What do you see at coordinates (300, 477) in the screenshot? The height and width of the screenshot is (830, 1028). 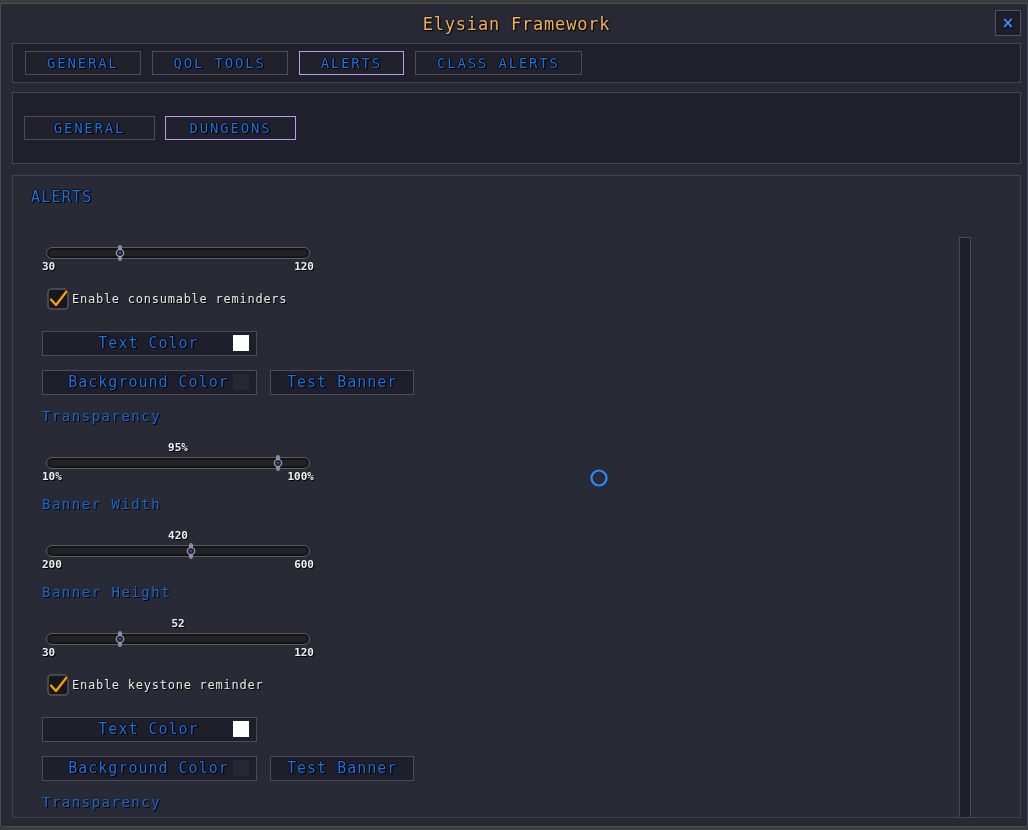 I see `slider-max-label: 100%` at bounding box center [300, 477].